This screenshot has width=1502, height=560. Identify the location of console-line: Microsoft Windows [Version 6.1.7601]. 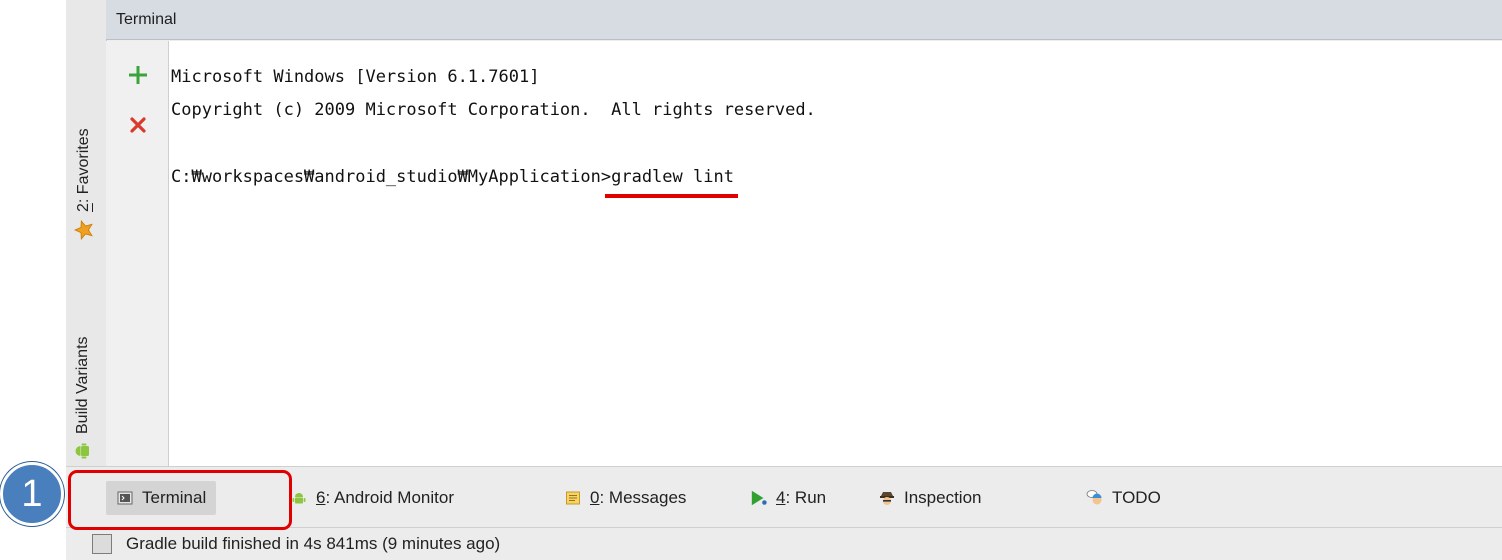
(355, 77).